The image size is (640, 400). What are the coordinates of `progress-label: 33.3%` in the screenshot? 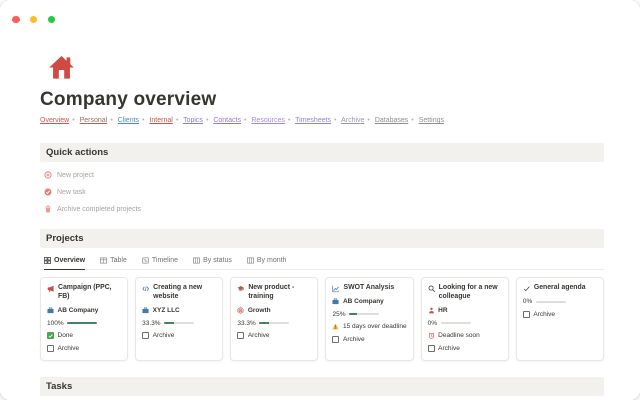 It's located at (151, 323).